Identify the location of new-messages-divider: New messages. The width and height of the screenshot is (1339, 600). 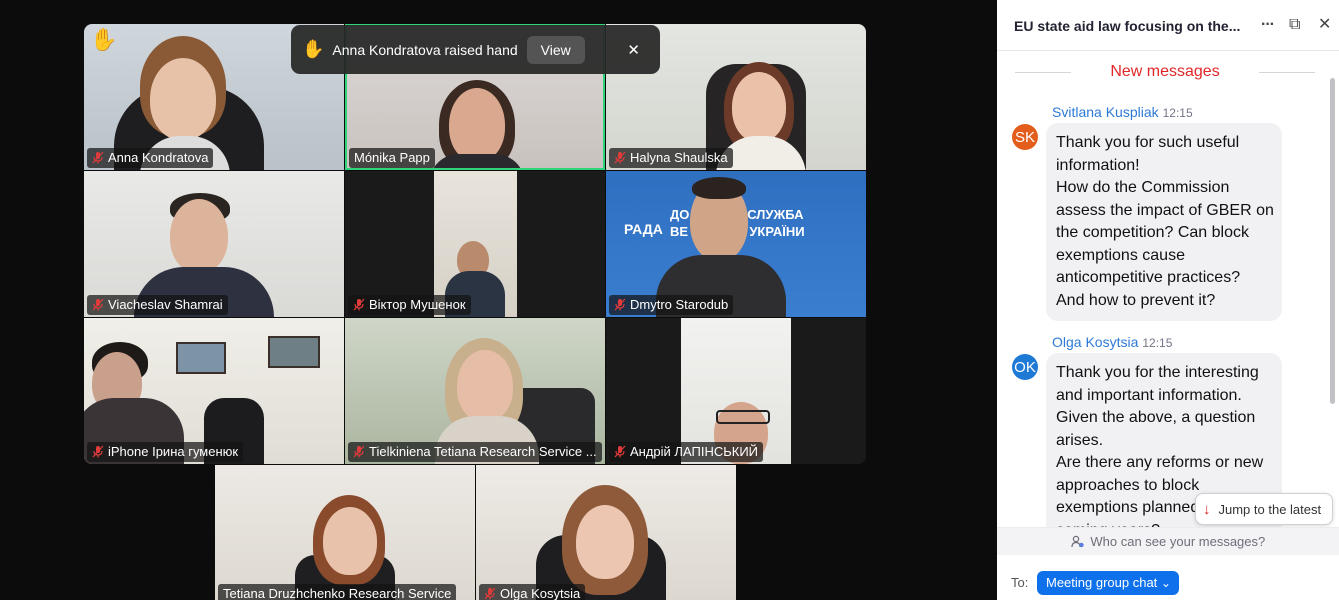
(1168, 72).